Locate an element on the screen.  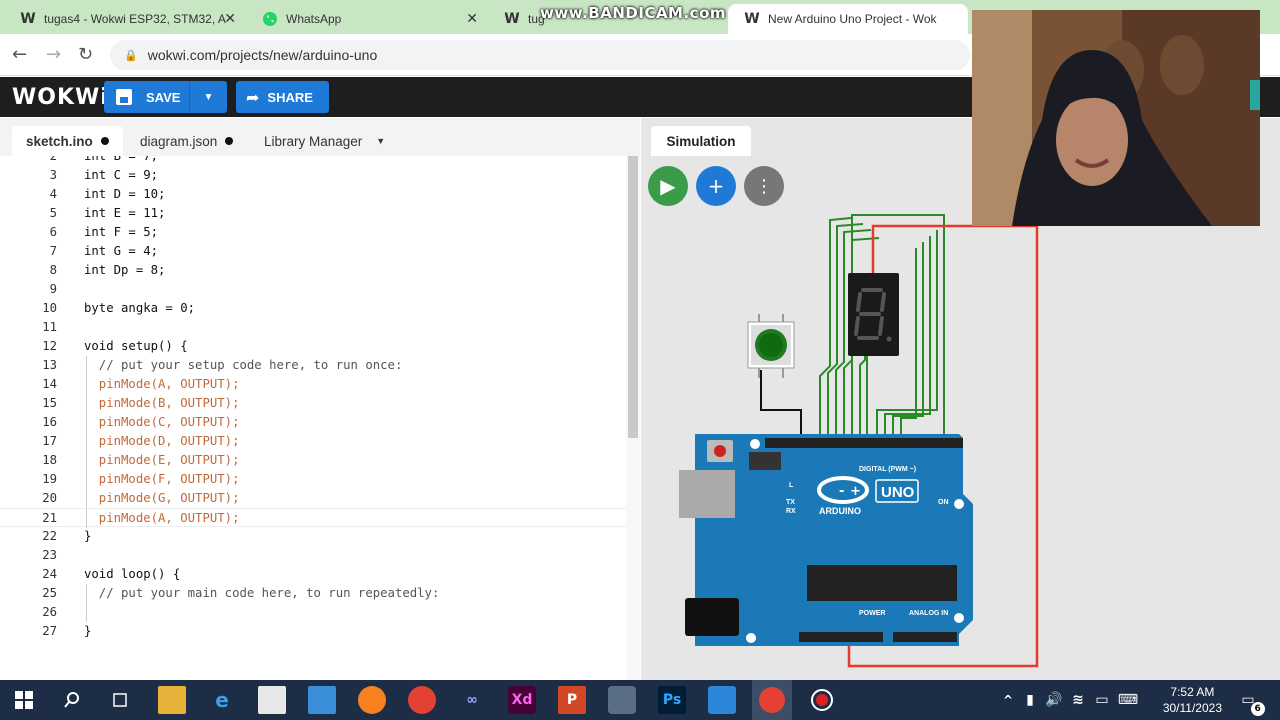
tab-title: WhatsApp is located at coordinates (314, 19).